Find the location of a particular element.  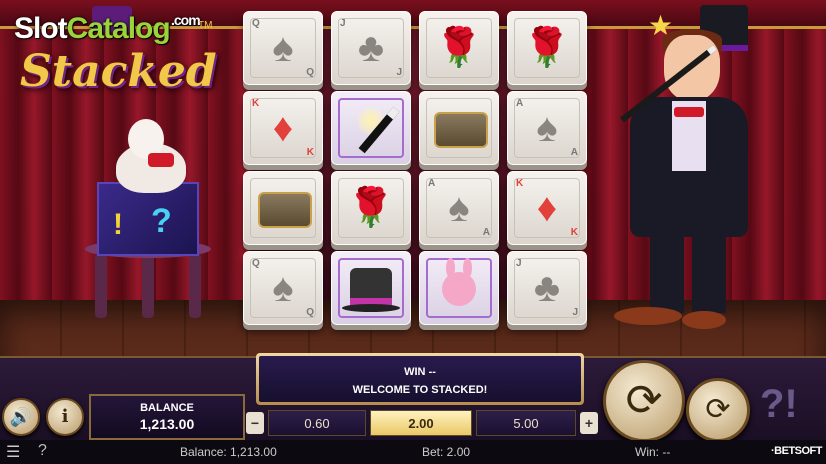

game-title: Stacked is located at coordinates (118, 71).